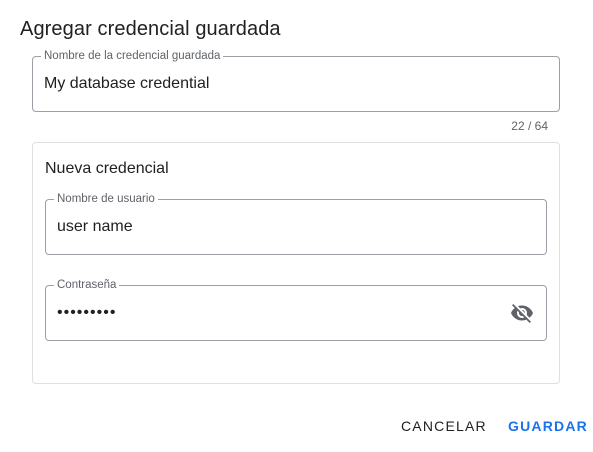  I want to click on password-input: •••••••••, so click(276, 313).